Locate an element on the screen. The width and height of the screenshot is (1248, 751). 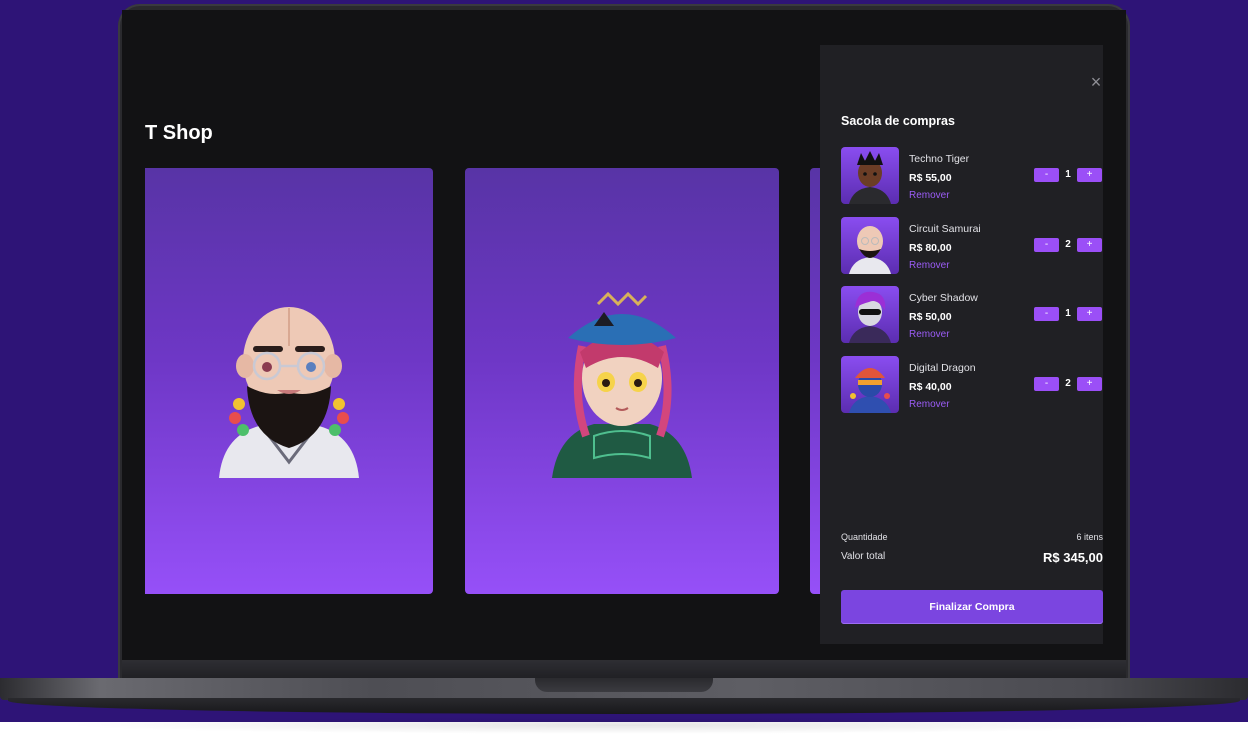
laptop-notch is located at coordinates (624, 685).